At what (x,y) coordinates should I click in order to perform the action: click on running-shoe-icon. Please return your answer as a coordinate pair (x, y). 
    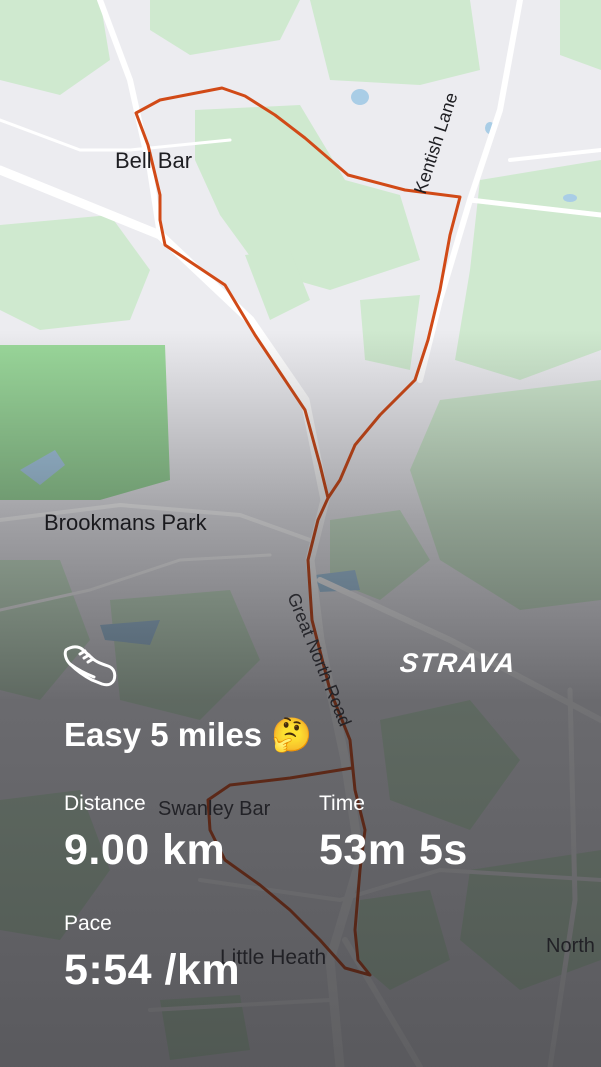
    Looking at the image, I should click on (90, 666).